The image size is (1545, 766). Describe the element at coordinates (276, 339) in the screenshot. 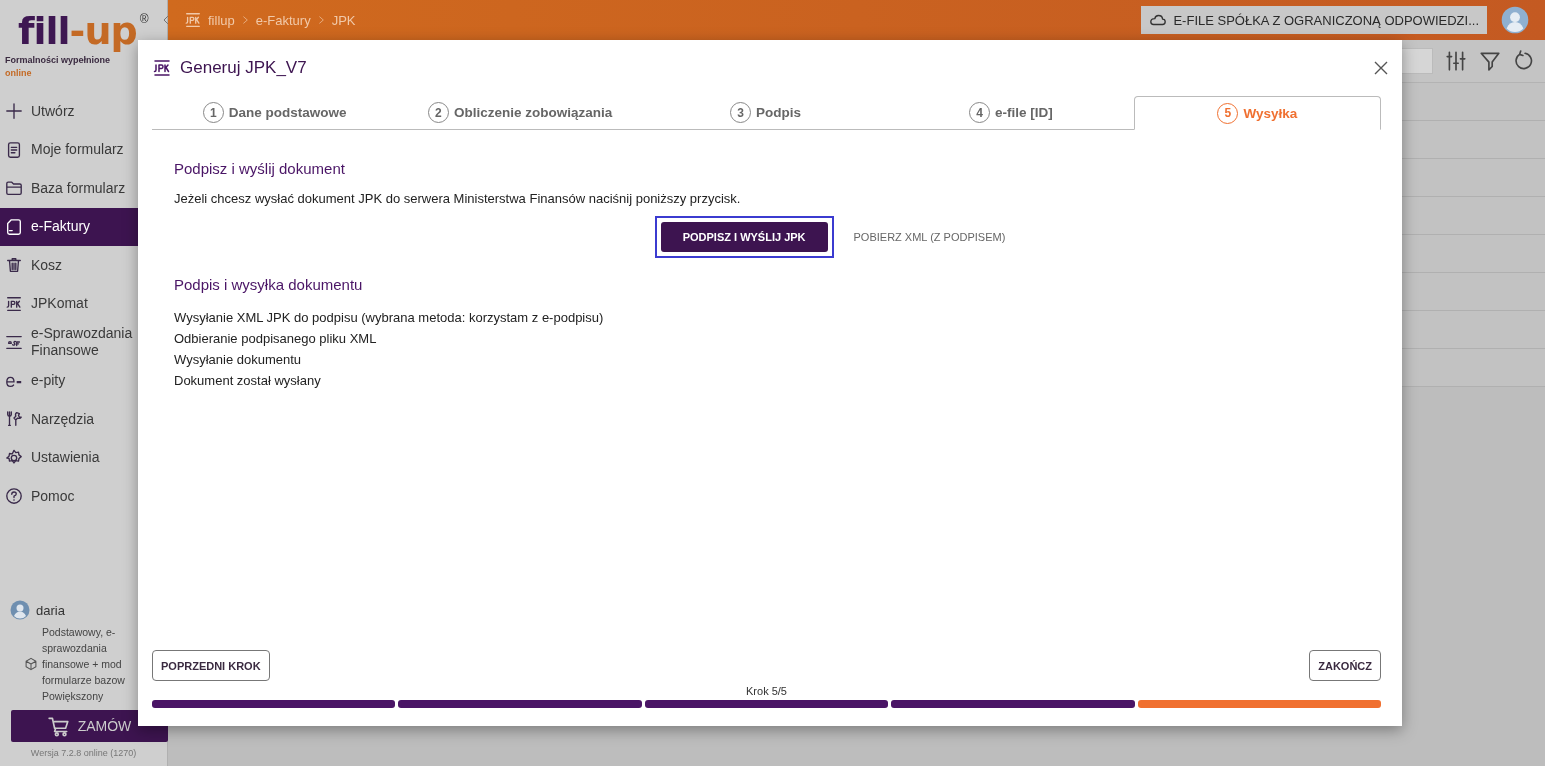

I see `log-line: Odbieranie podpisanego pliku XML` at that location.